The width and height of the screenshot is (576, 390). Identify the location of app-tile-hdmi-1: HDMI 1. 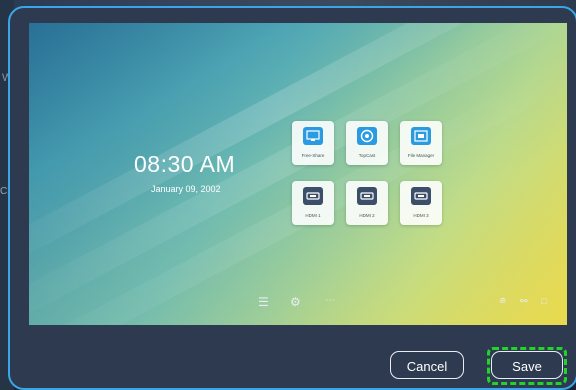
(313, 203).